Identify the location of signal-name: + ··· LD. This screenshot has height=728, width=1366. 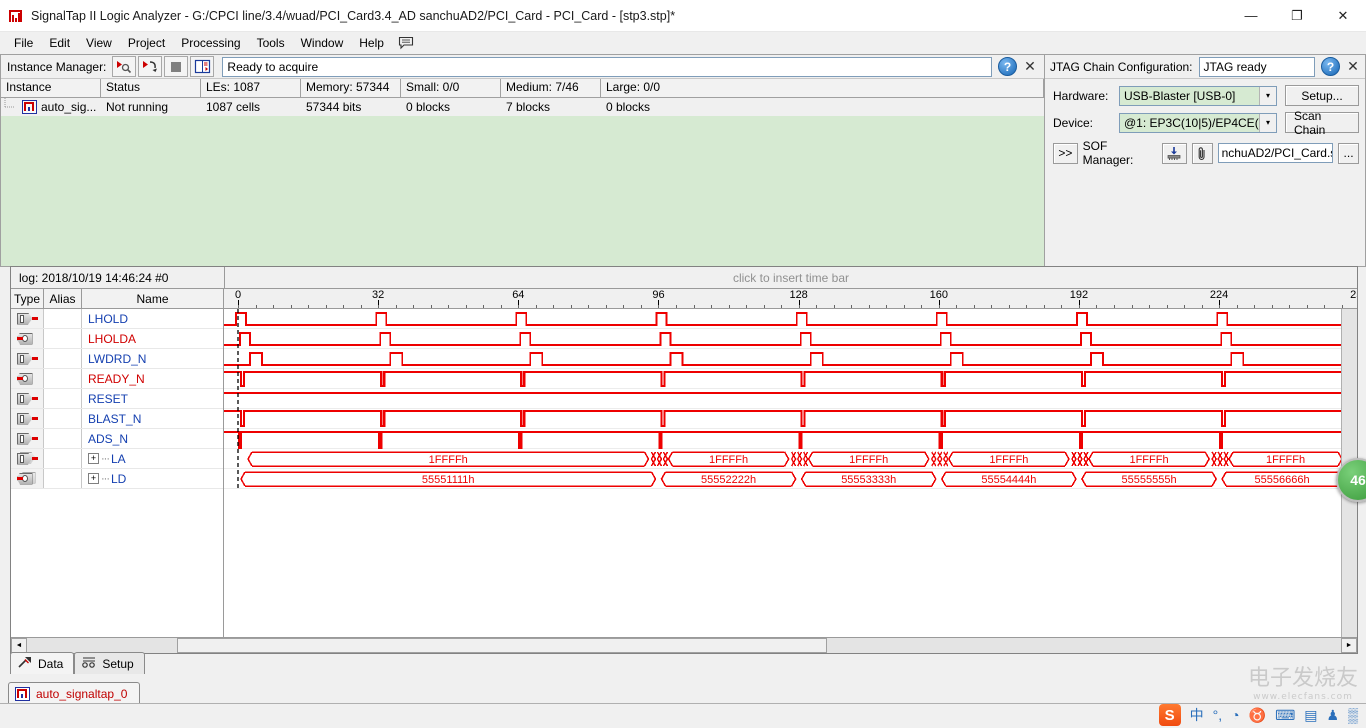
(152, 478).